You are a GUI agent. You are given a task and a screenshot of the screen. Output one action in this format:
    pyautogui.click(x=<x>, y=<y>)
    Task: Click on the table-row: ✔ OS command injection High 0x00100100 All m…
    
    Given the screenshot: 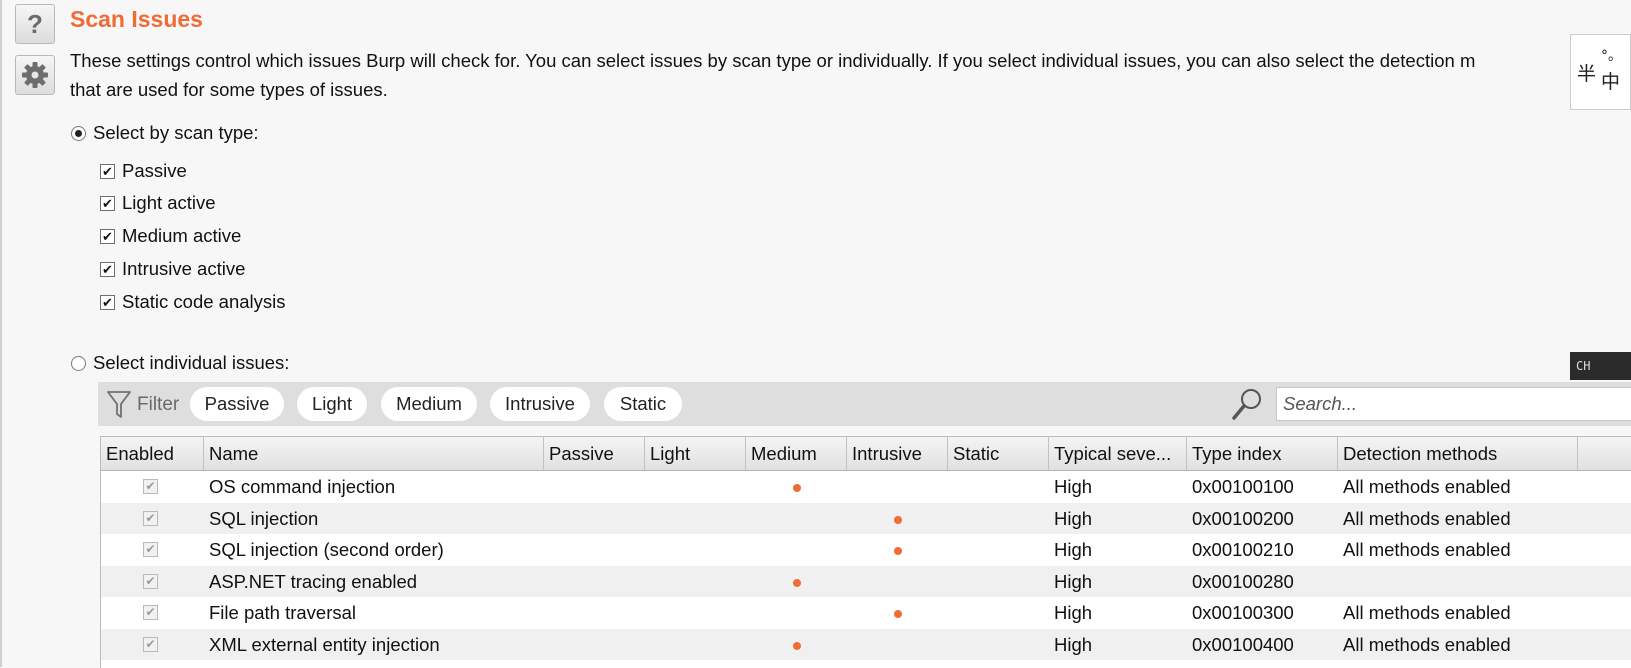 What is the action you would take?
    pyautogui.click(x=866, y=487)
    